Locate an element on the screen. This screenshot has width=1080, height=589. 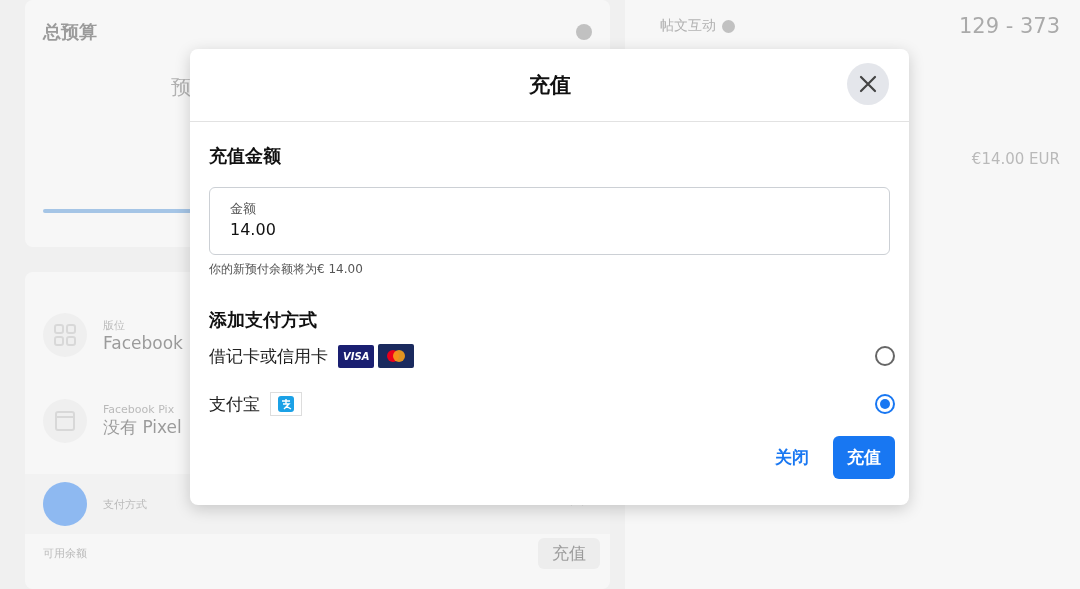
section-title: 充值金额 is located at coordinates (245, 156).